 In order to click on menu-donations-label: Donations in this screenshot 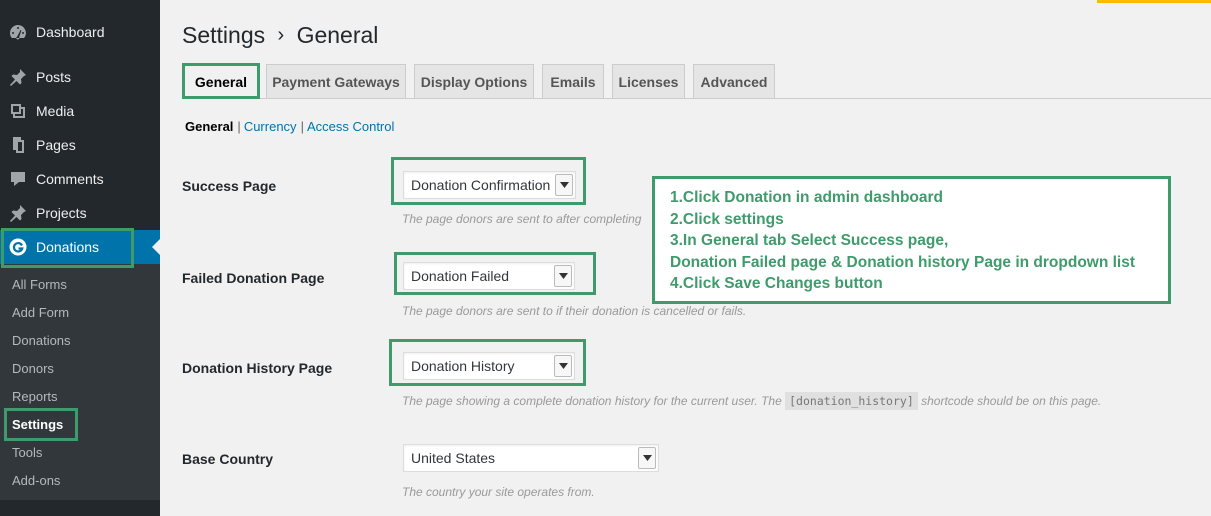, I will do `click(68, 247)`.